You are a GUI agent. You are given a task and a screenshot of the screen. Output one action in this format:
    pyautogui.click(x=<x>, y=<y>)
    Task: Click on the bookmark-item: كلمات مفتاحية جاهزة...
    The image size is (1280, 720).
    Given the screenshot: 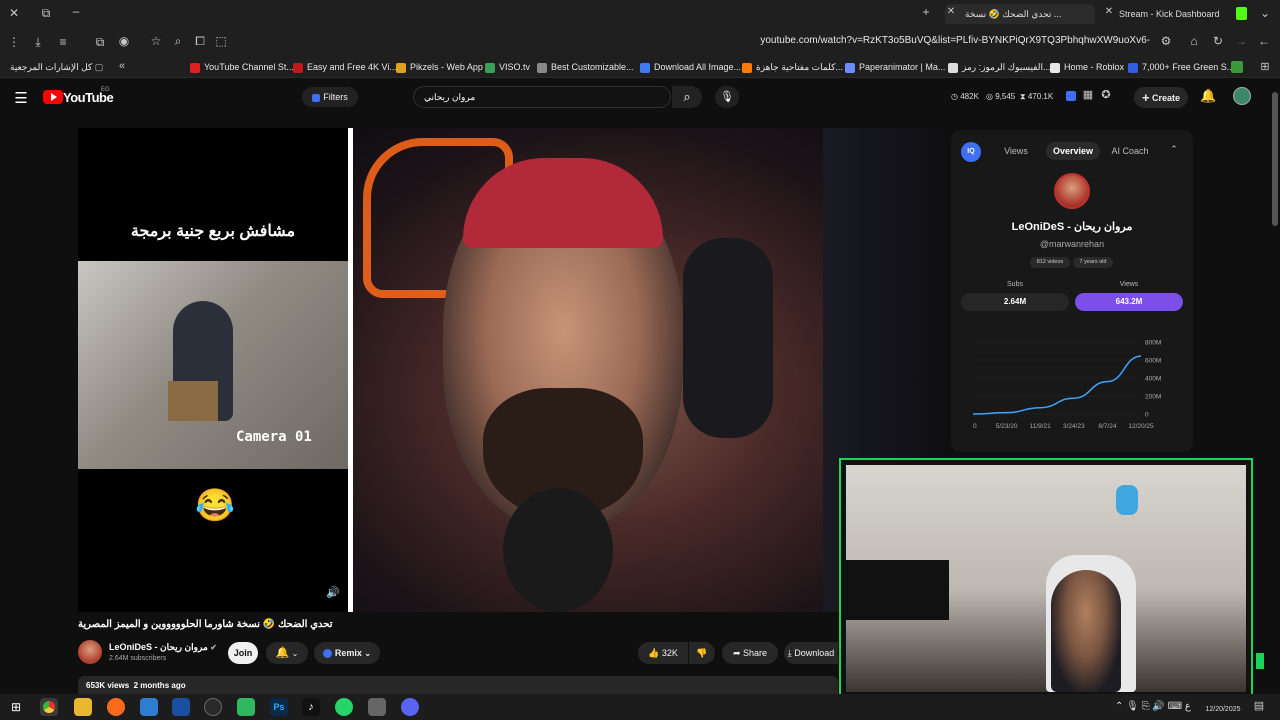 What is the action you would take?
    pyautogui.click(x=792, y=67)
    